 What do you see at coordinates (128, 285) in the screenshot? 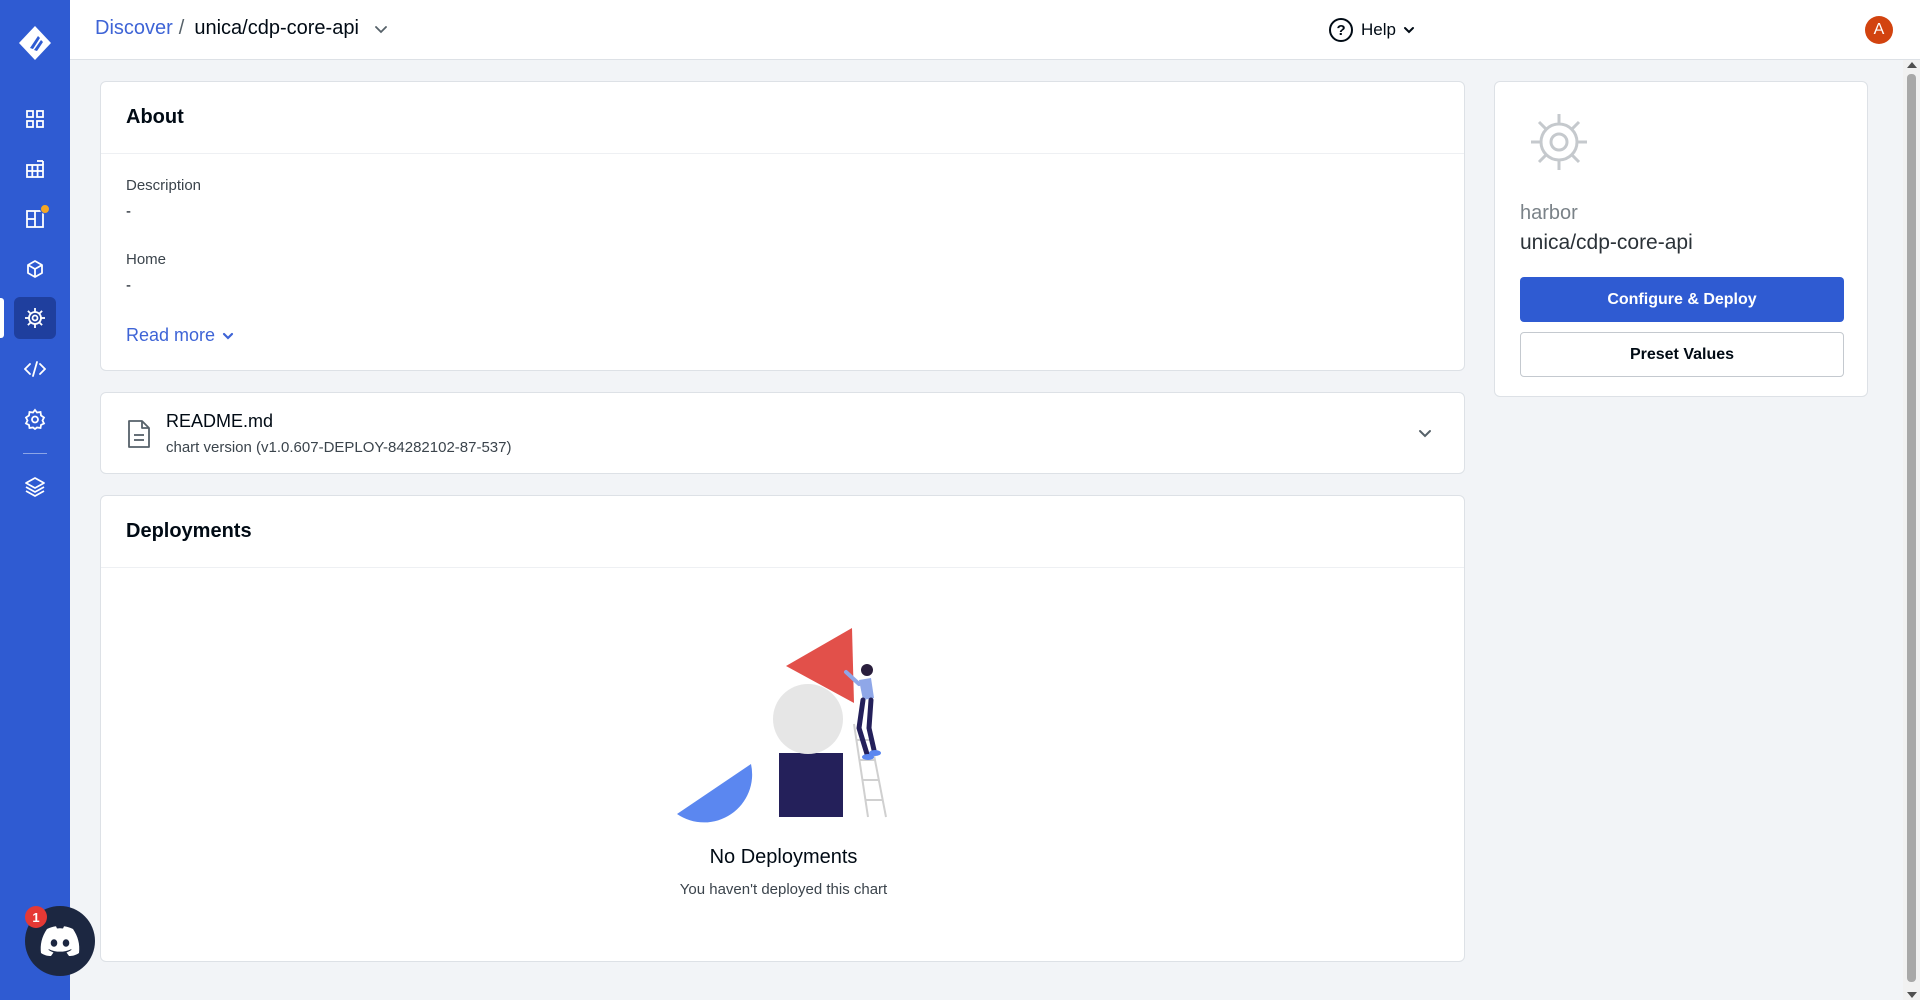
I see `home-value: -` at bounding box center [128, 285].